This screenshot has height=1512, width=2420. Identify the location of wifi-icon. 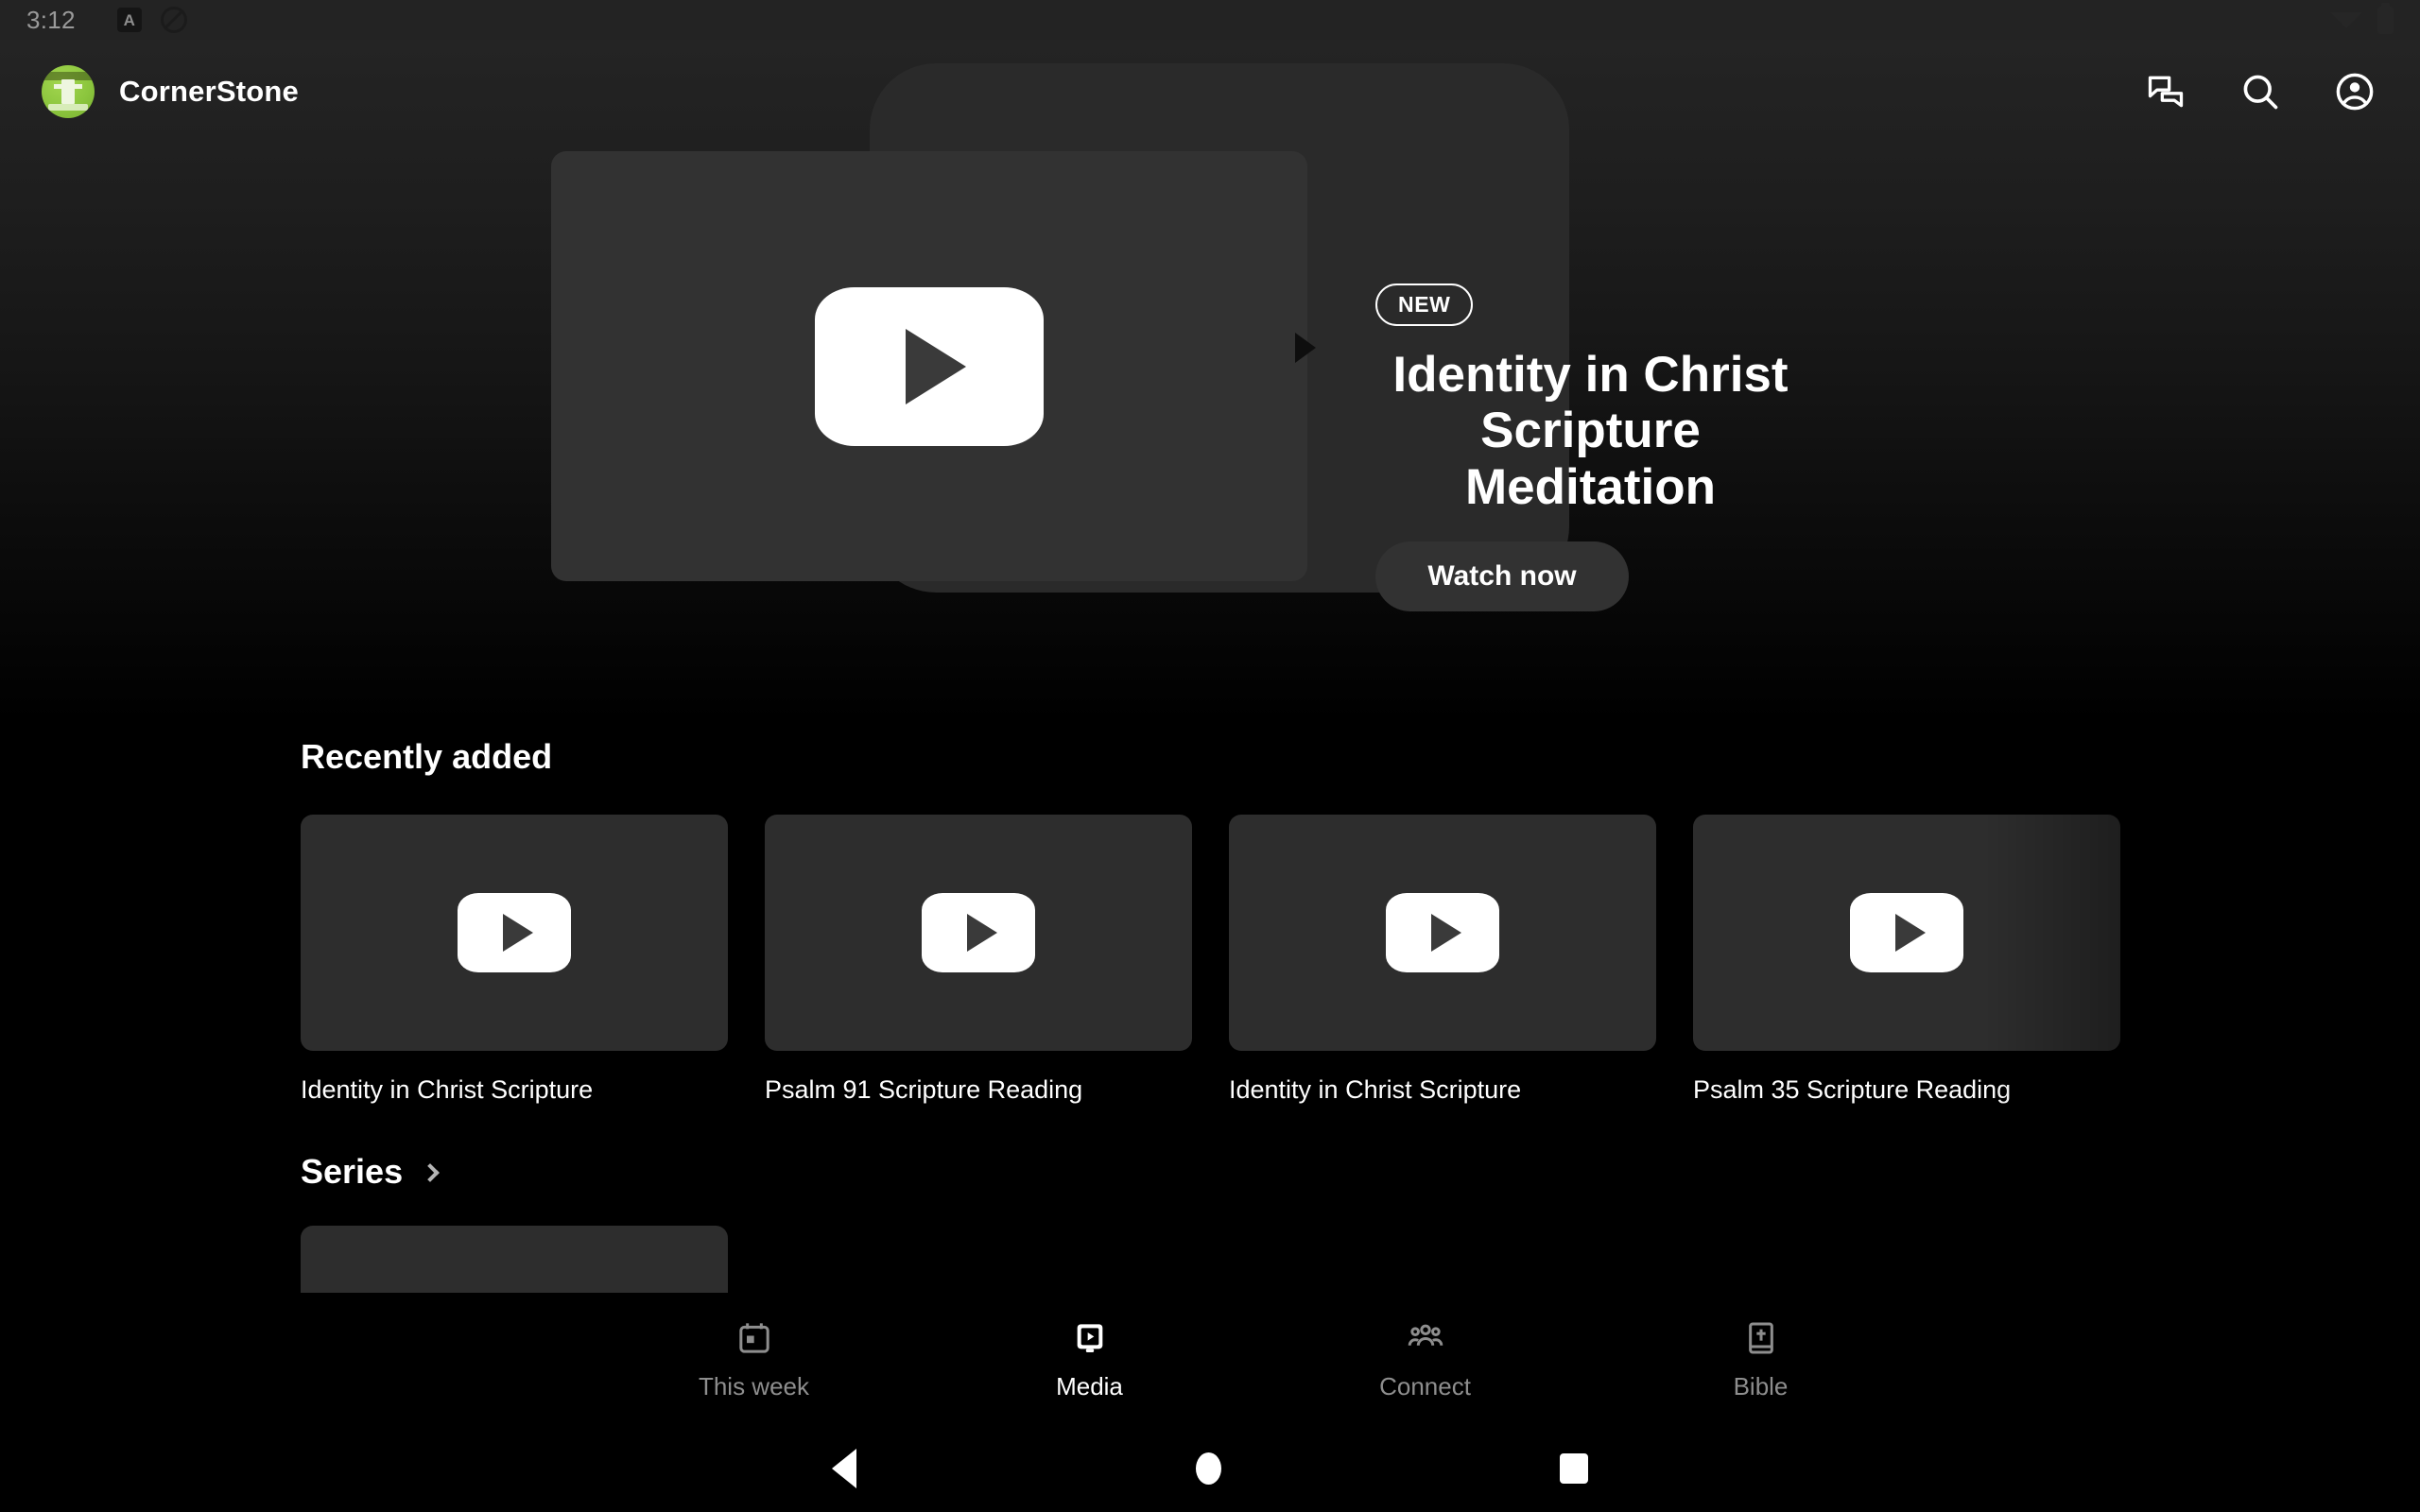
(2346, 19).